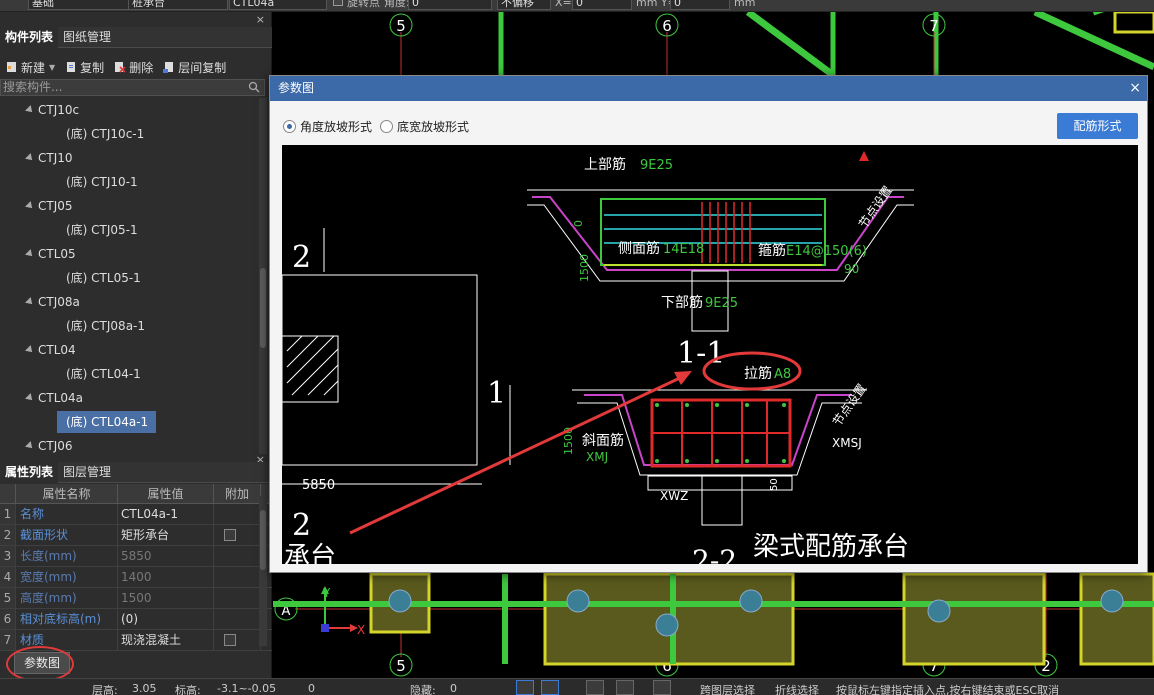 The height and width of the screenshot is (695, 1154). What do you see at coordinates (263, 308) in the screenshot?
I see `tree-scrollbar-thumb` at bounding box center [263, 308].